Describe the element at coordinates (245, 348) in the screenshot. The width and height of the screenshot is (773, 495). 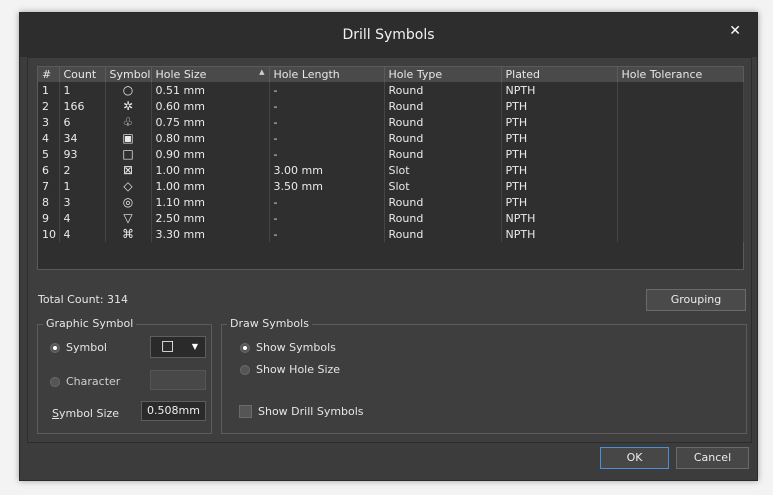
I see `show-symbols-radio` at that location.